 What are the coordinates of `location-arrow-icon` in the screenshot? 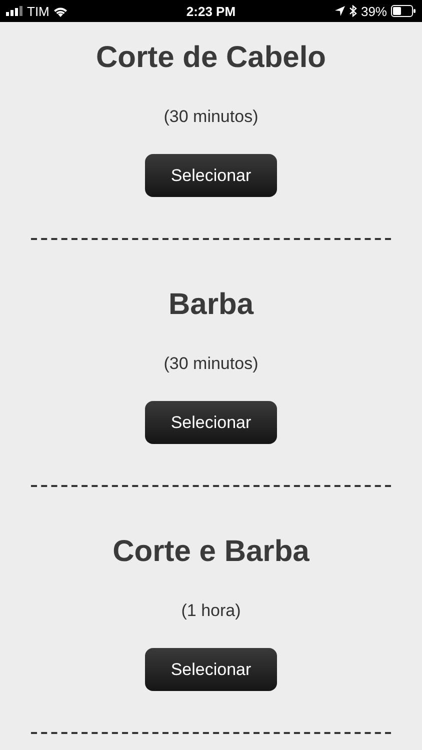 It's located at (339, 11).